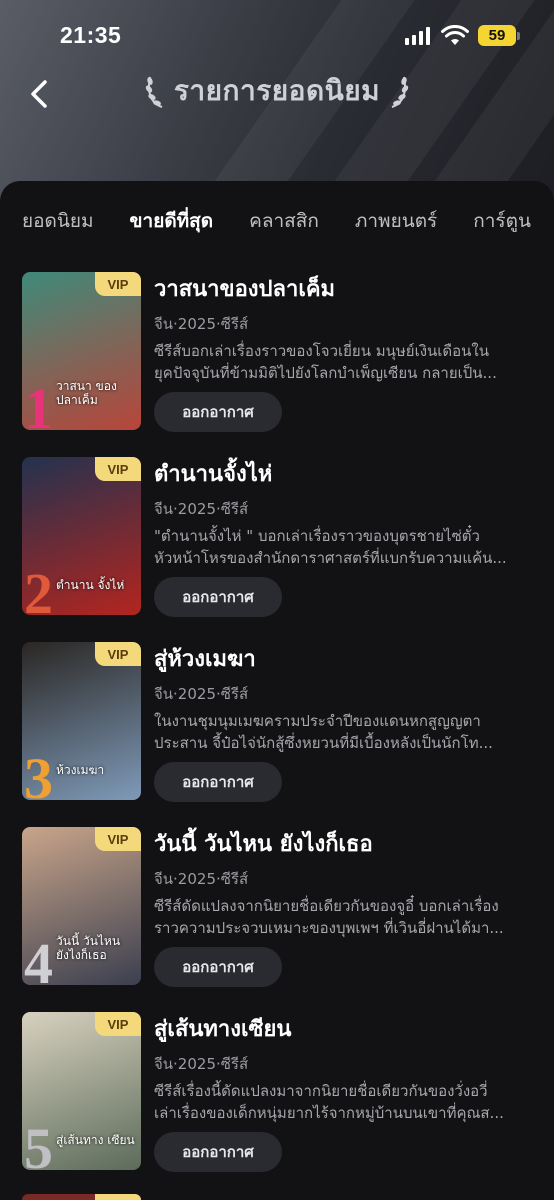  Describe the element at coordinates (38, 403) in the screenshot. I see `rank-number: 1` at that location.